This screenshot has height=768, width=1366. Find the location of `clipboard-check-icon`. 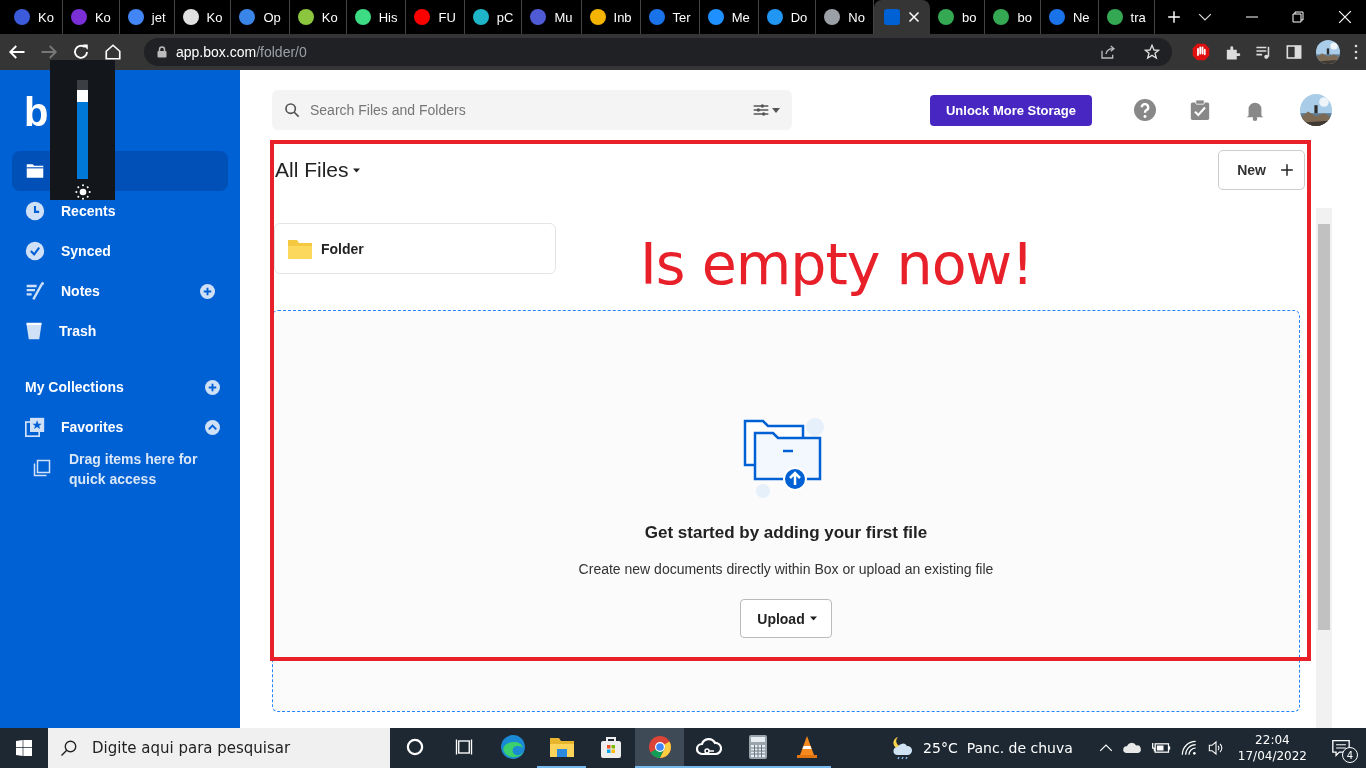

clipboard-check-icon is located at coordinates (1200, 110).